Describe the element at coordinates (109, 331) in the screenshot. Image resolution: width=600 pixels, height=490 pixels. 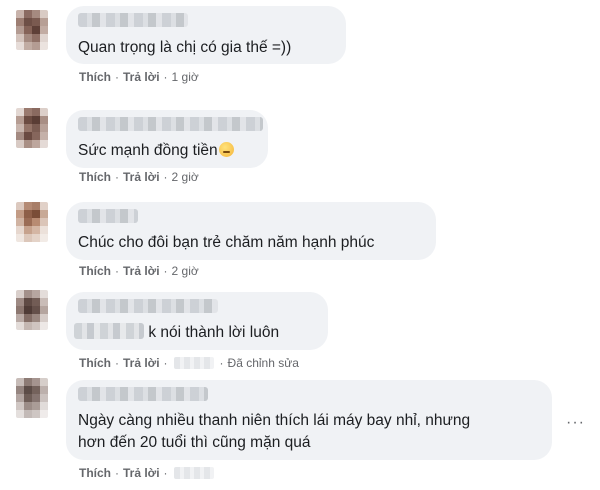
I see `redacted-text` at that location.